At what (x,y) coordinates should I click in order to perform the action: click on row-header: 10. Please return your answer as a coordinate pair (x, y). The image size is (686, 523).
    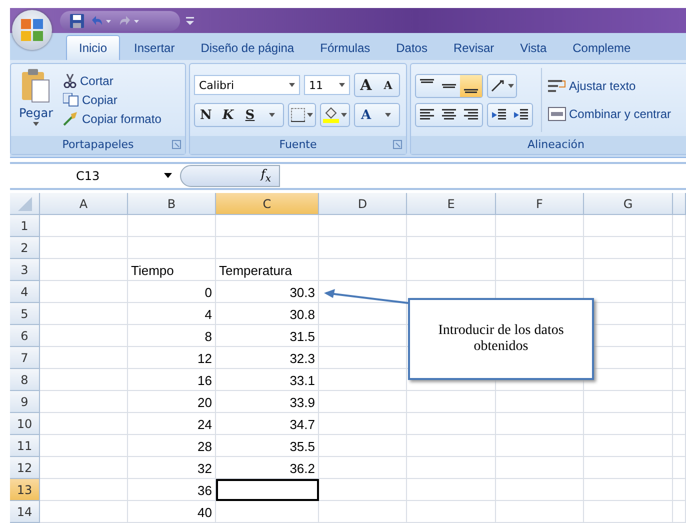
    Looking at the image, I should click on (25, 424).